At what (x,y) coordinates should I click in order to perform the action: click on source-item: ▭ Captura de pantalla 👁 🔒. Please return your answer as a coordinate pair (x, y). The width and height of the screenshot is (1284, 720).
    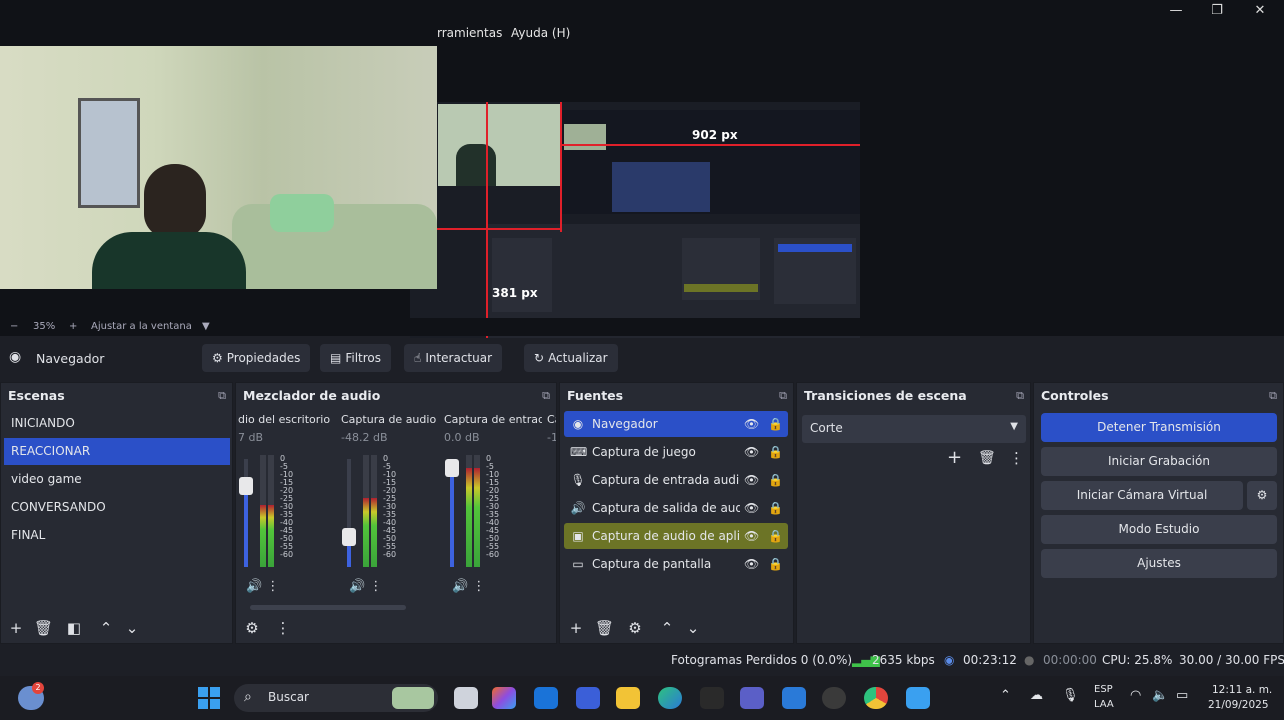
    Looking at the image, I should click on (676, 564).